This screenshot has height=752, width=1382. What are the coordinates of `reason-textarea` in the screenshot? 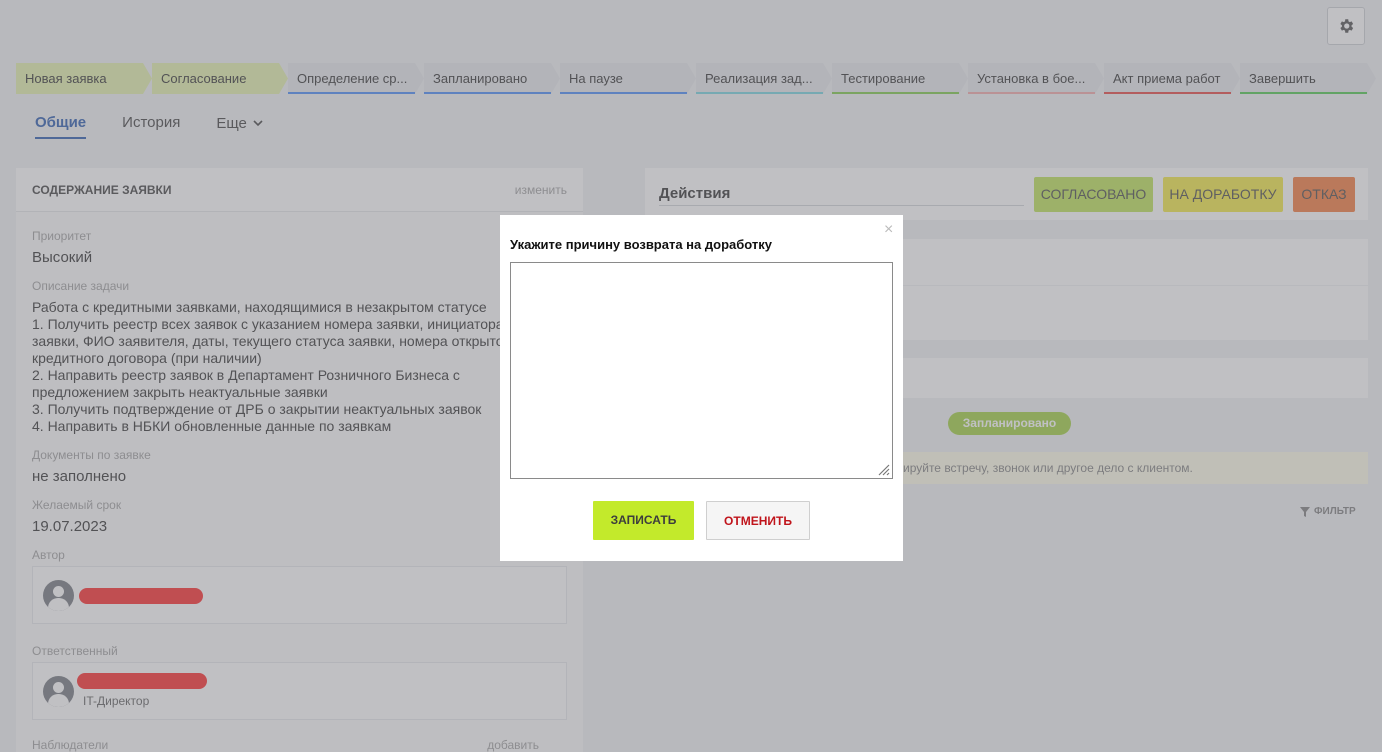 It's located at (701, 370).